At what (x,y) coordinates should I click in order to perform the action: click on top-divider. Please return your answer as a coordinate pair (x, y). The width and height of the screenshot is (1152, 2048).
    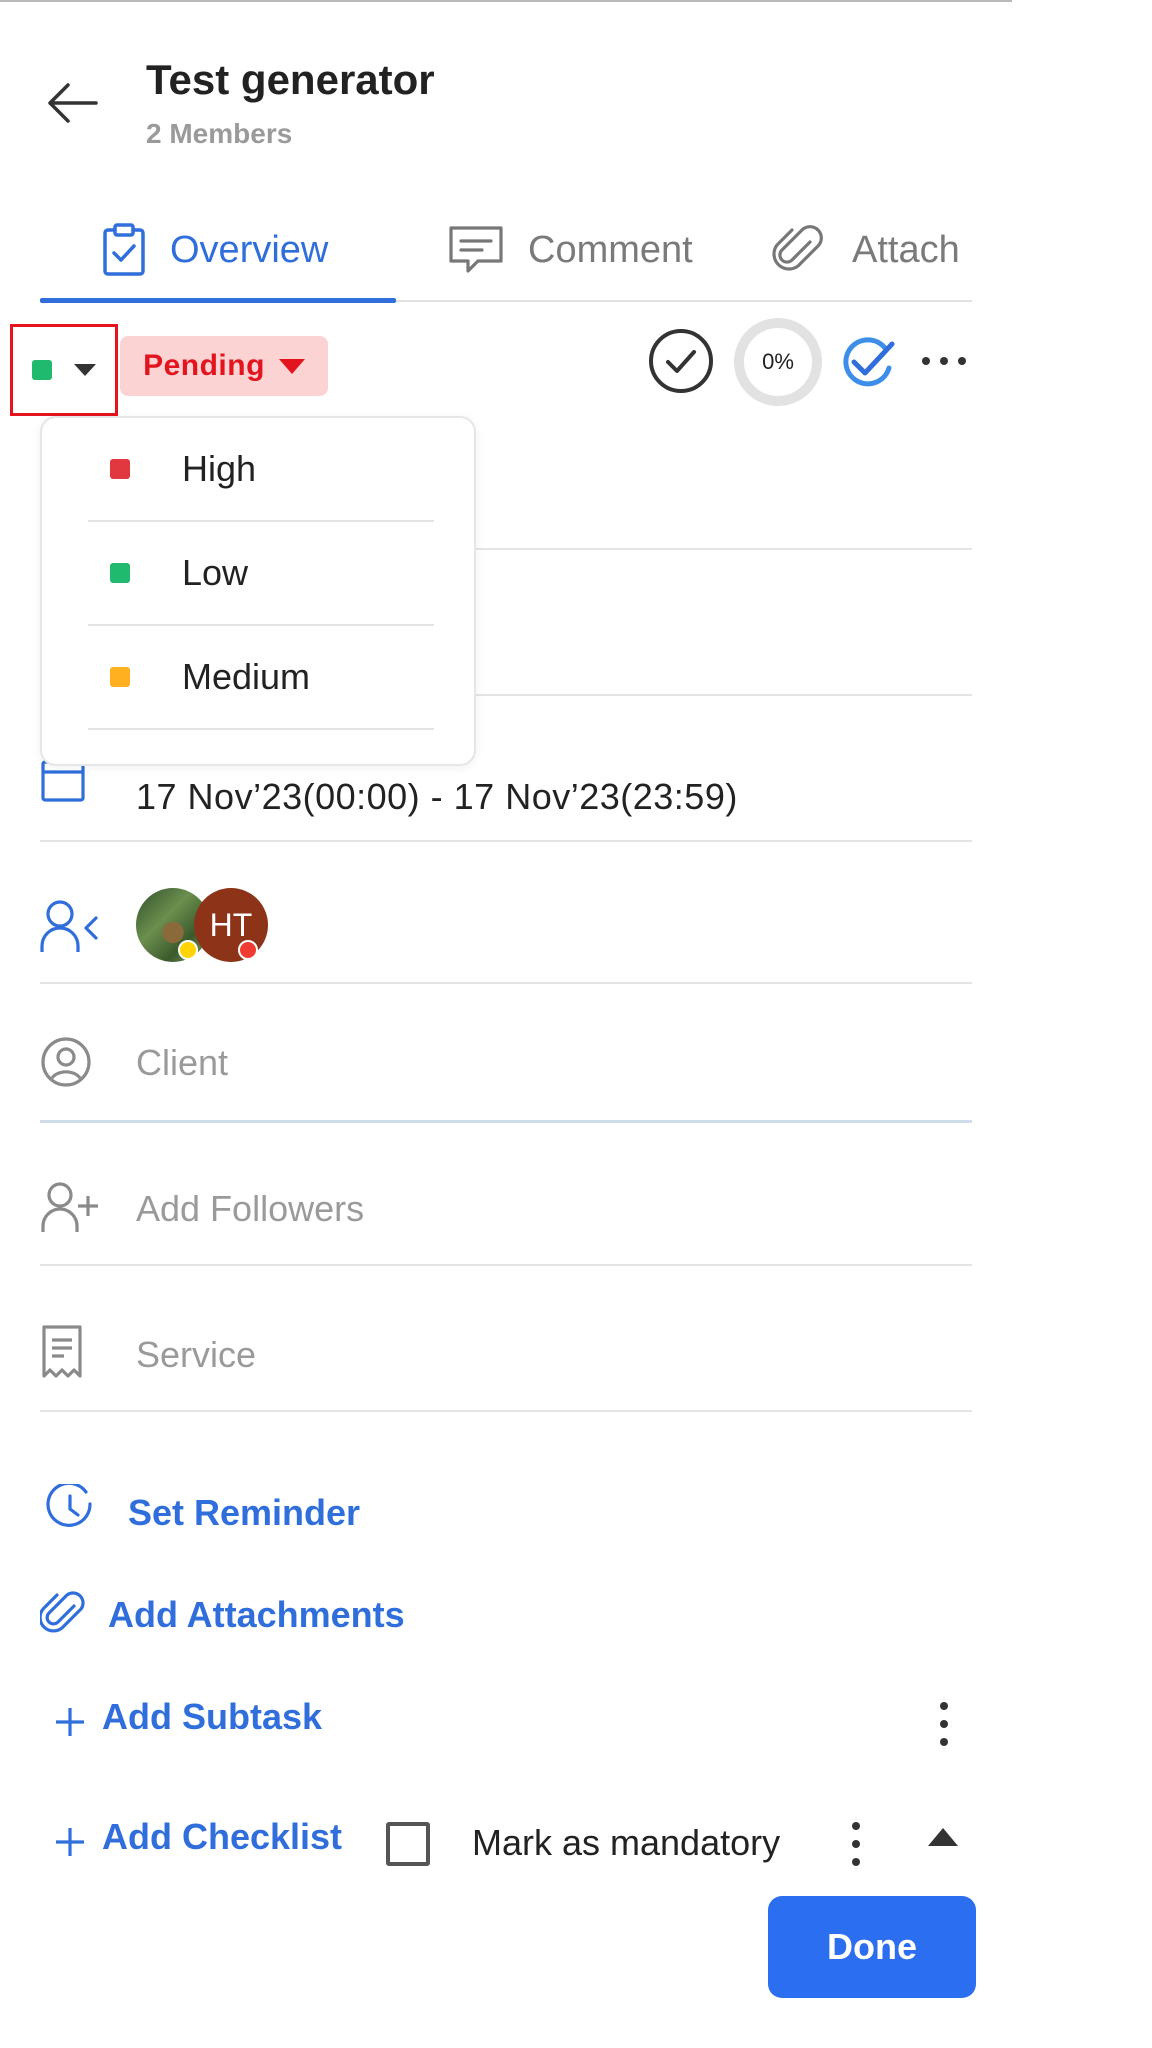
    Looking at the image, I should click on (506, 1).